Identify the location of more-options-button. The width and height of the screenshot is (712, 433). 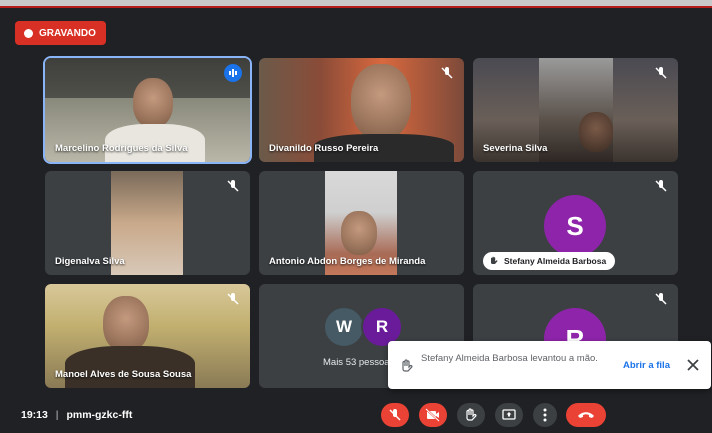
(545, 415).